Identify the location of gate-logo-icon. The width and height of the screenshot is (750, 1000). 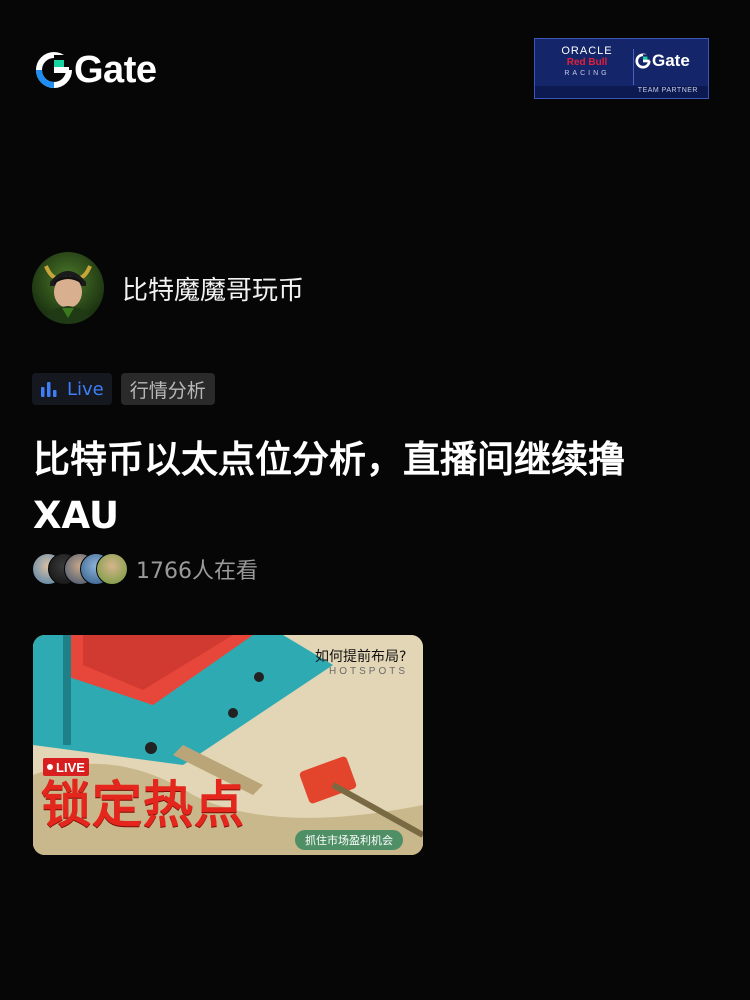
(54, 70).